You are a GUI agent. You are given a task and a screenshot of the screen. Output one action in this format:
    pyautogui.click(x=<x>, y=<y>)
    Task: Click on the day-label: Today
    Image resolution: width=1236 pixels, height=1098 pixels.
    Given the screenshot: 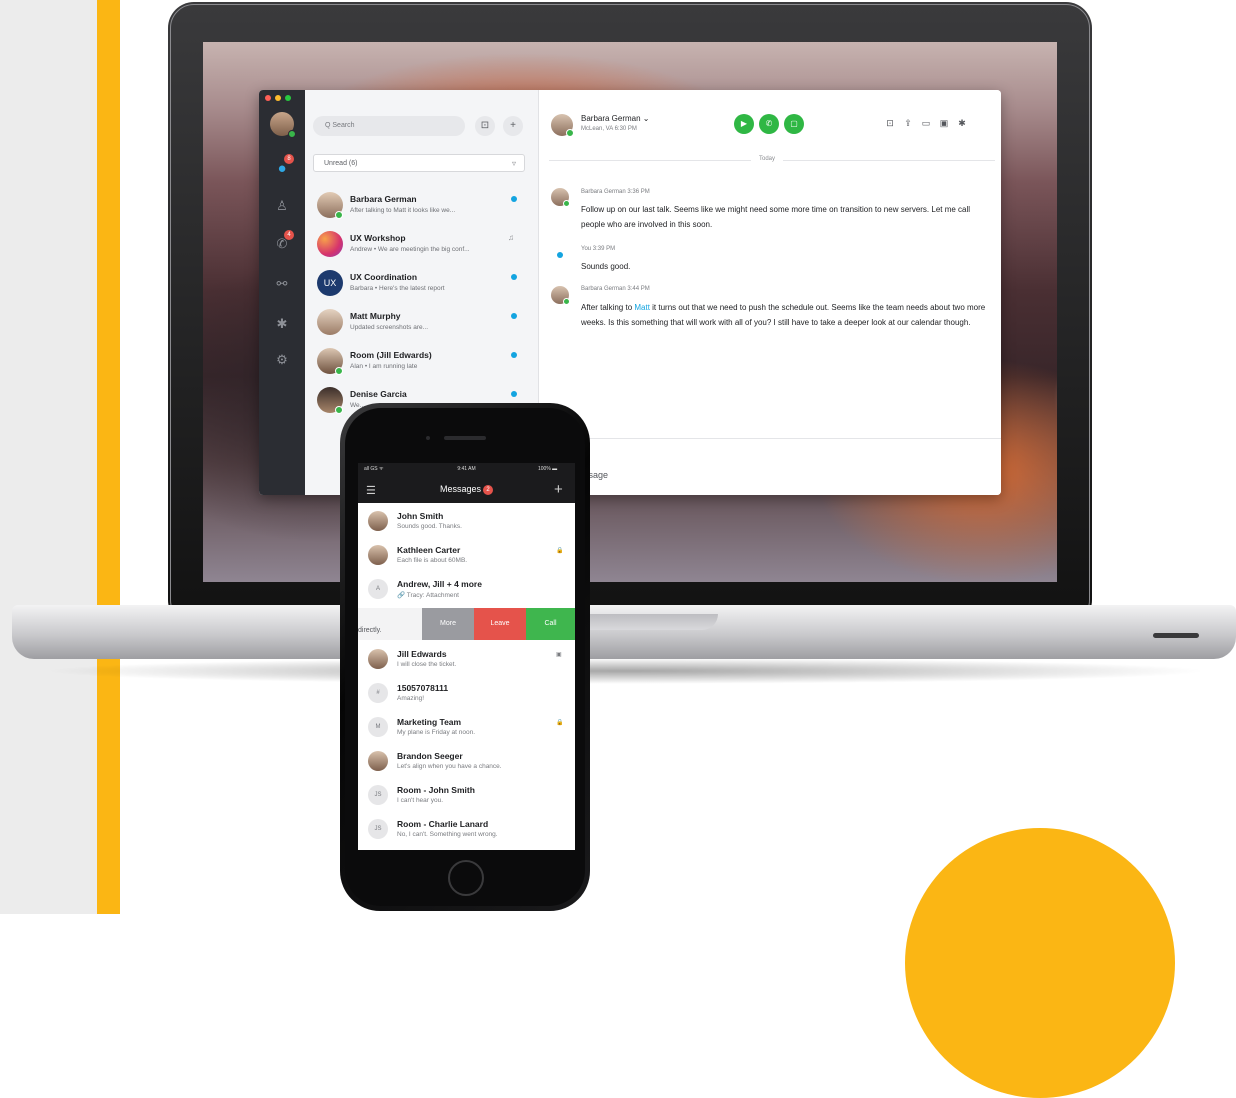 What is the action you would take?
    pyautogui.click(x=767, y=159)
    